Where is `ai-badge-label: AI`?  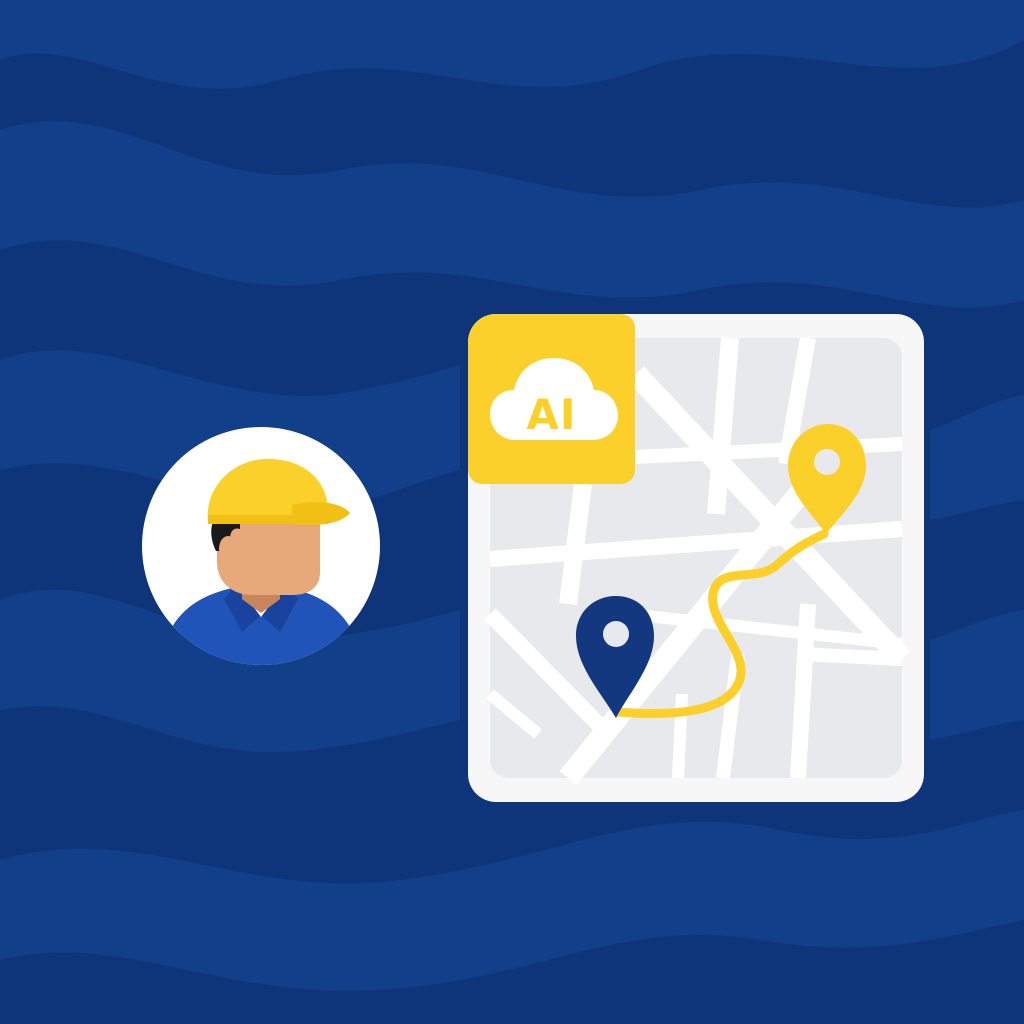
ai-badge-label: AI is located at coordinates (551, 414).